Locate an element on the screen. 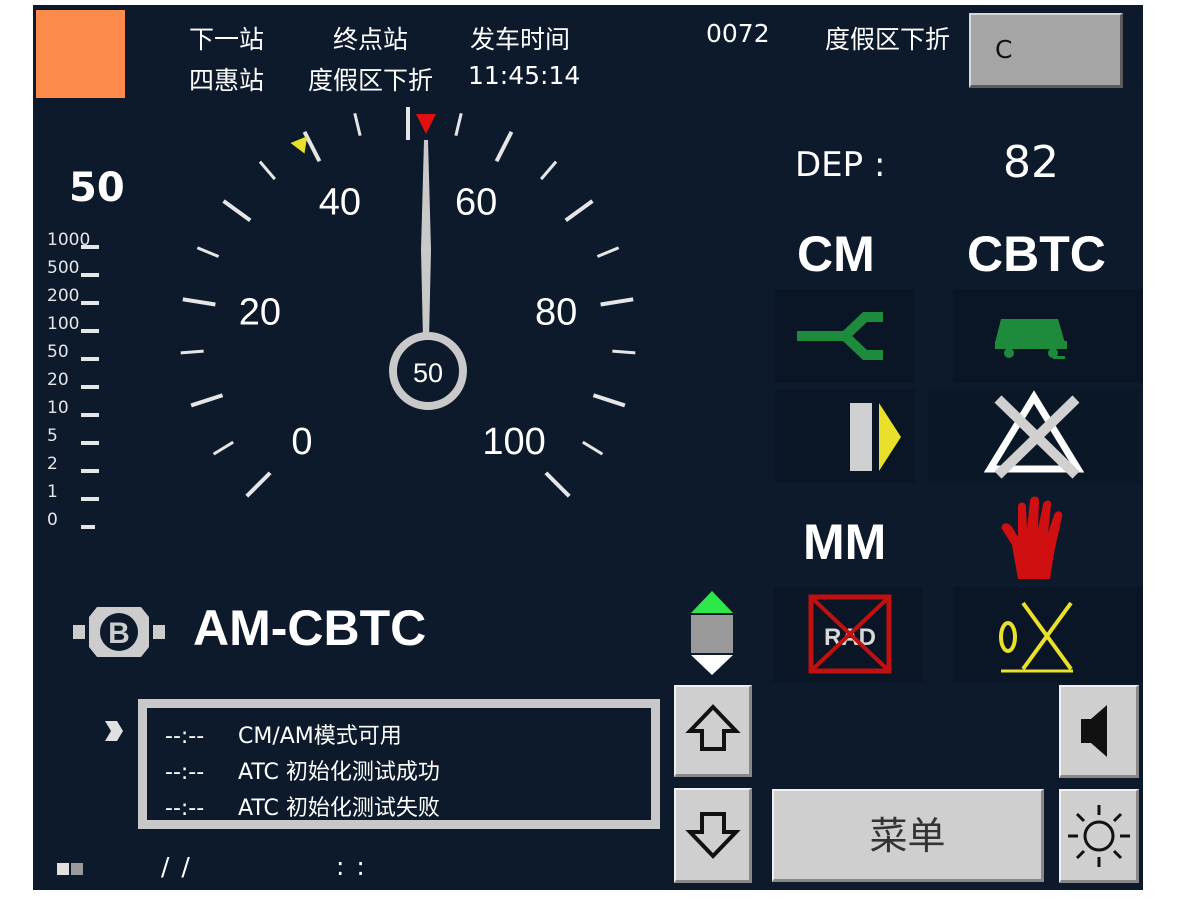  rad-cell: RAD is located at coordinates (848, 634).